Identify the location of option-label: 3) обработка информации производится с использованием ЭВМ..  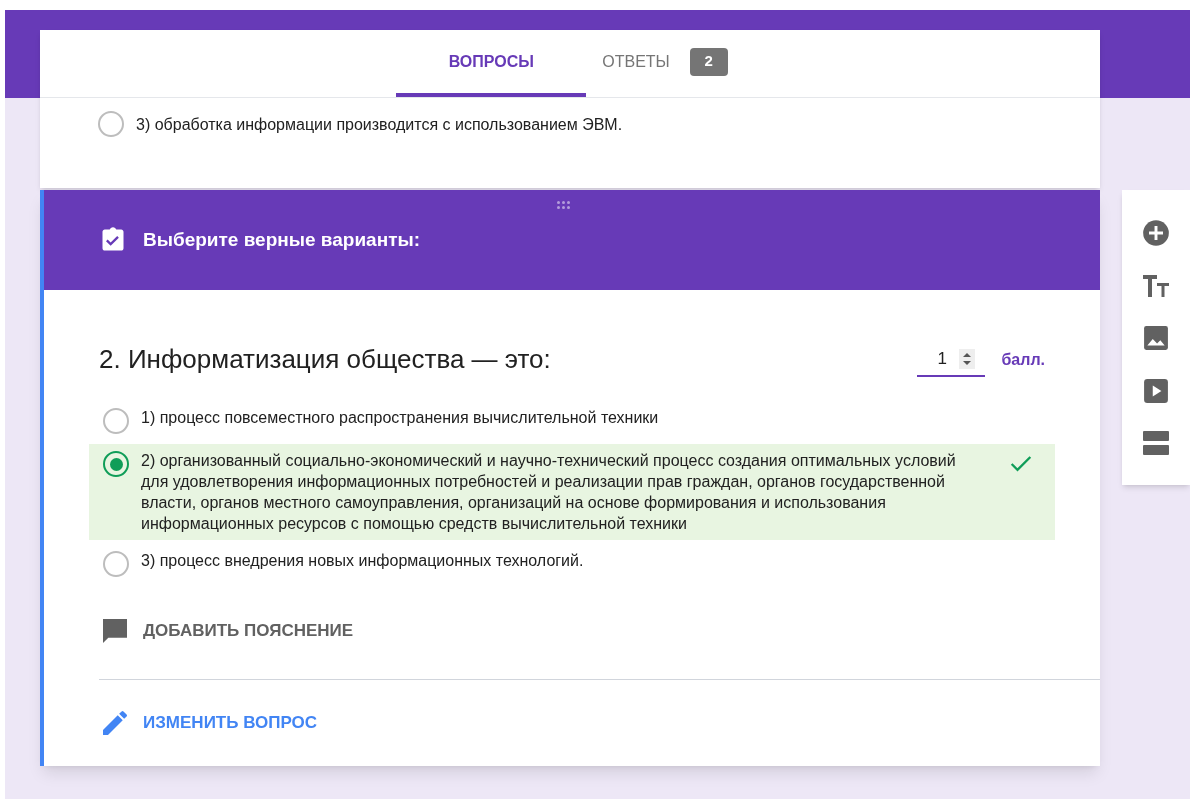
(379, 124).